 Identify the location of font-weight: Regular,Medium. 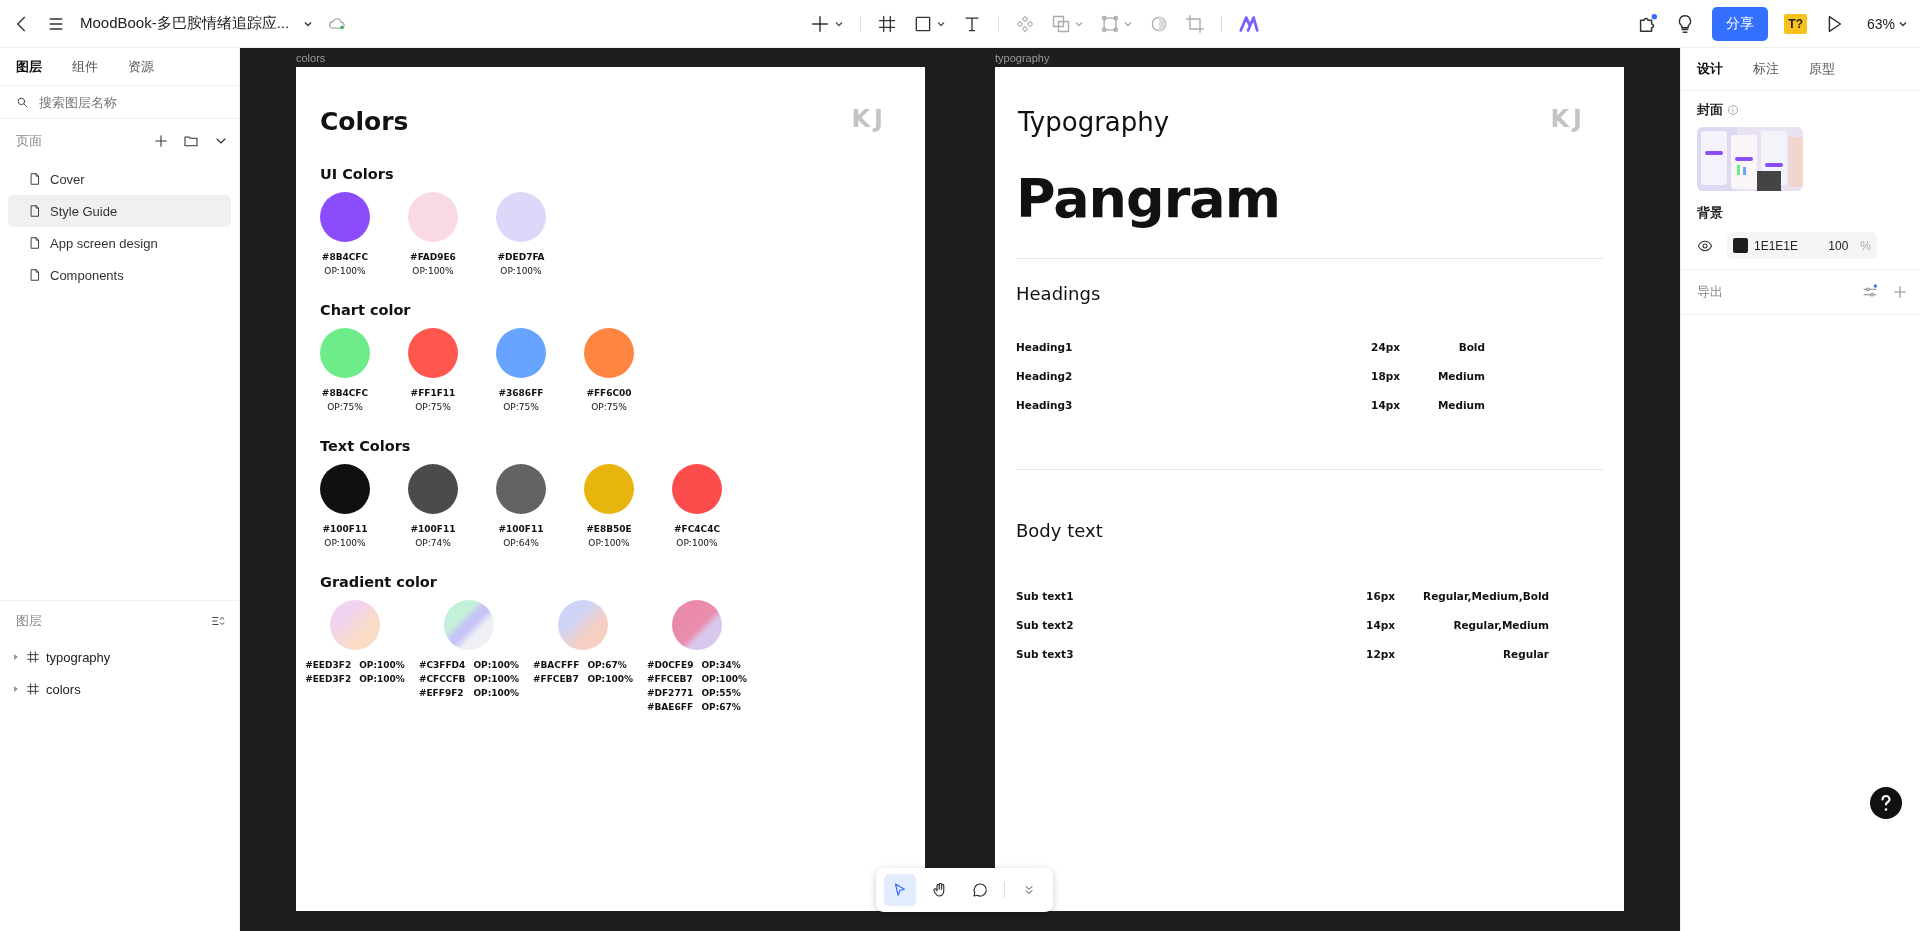
(1500, 624).